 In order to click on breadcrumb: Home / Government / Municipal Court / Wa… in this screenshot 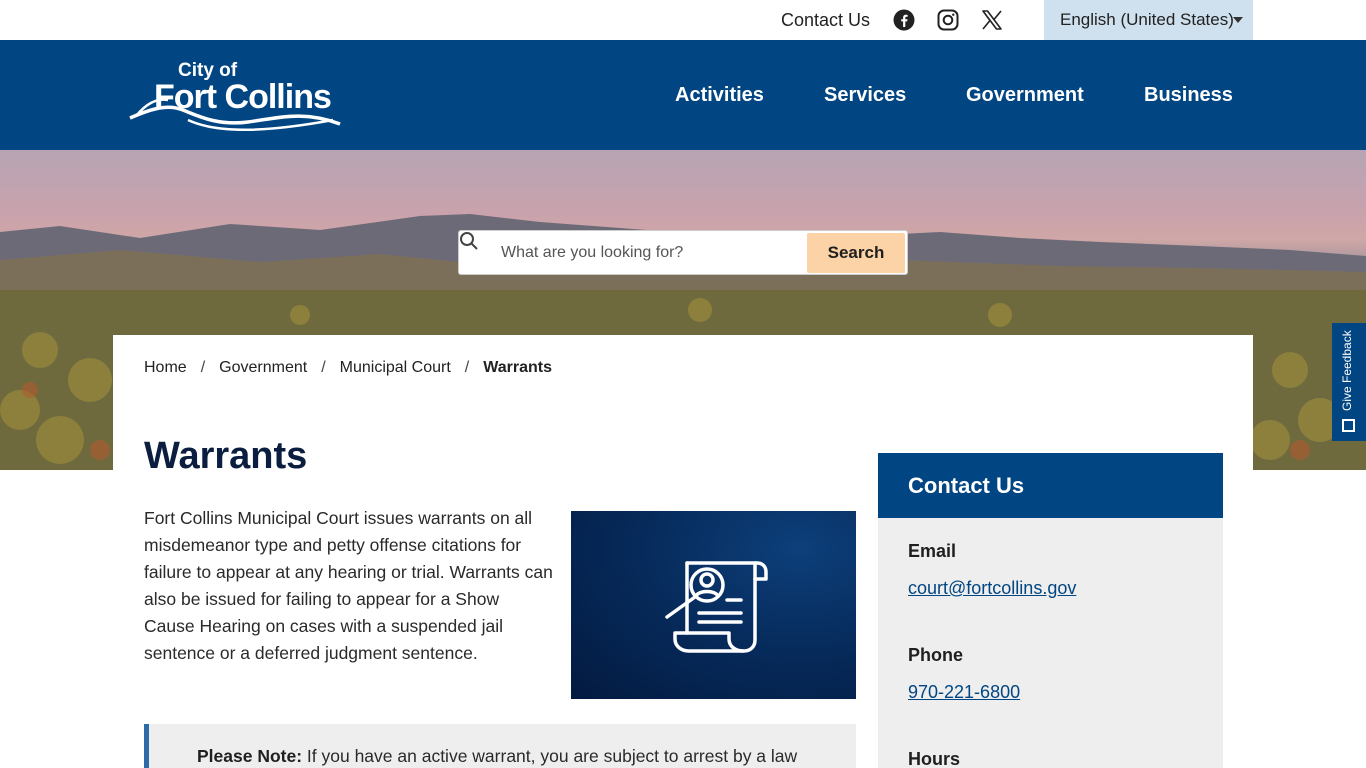, I will do `click(348, 368)`.